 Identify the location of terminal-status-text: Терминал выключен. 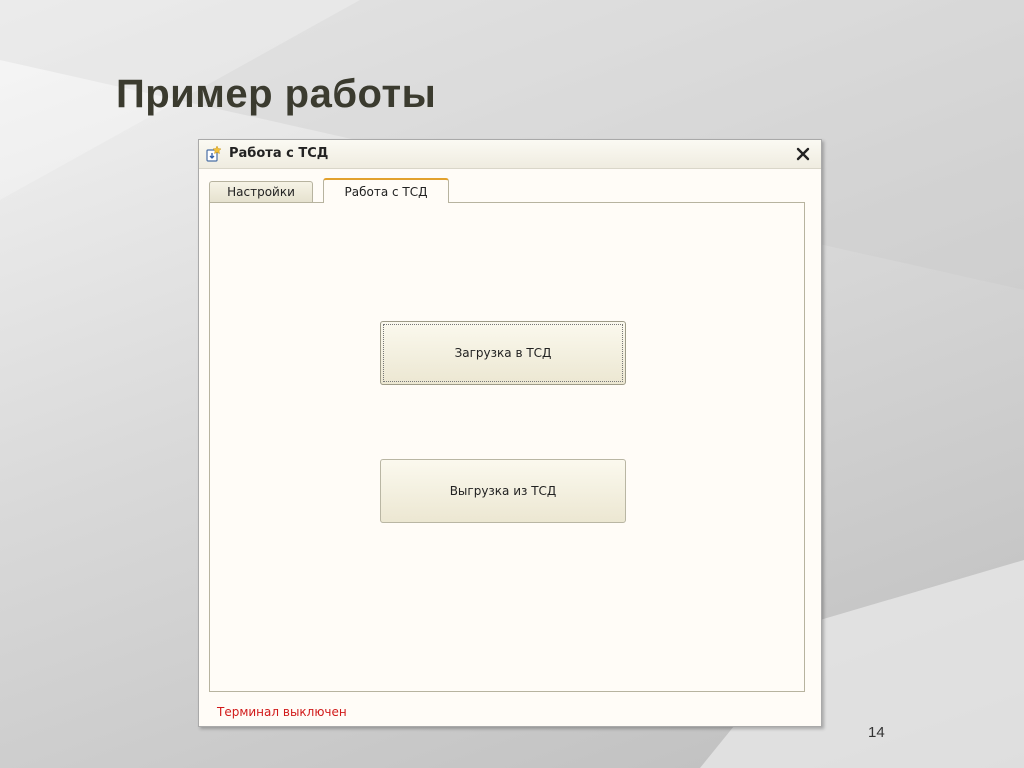
(282, 712).